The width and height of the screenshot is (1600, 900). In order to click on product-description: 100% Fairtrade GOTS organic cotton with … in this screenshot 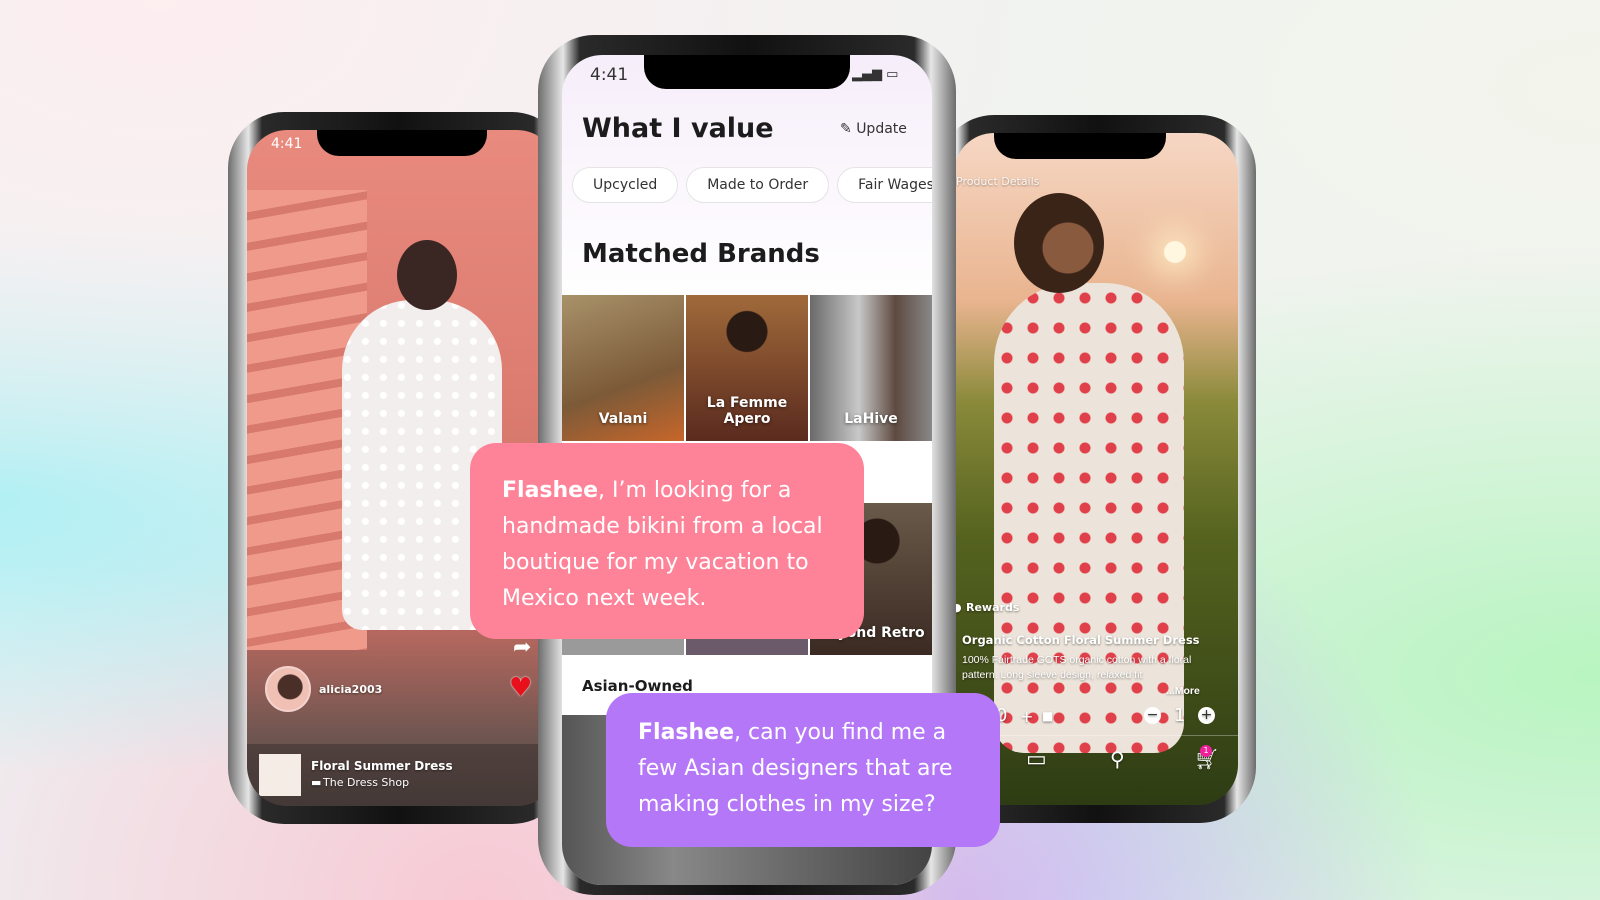, I will do `click(1077, 667)`.